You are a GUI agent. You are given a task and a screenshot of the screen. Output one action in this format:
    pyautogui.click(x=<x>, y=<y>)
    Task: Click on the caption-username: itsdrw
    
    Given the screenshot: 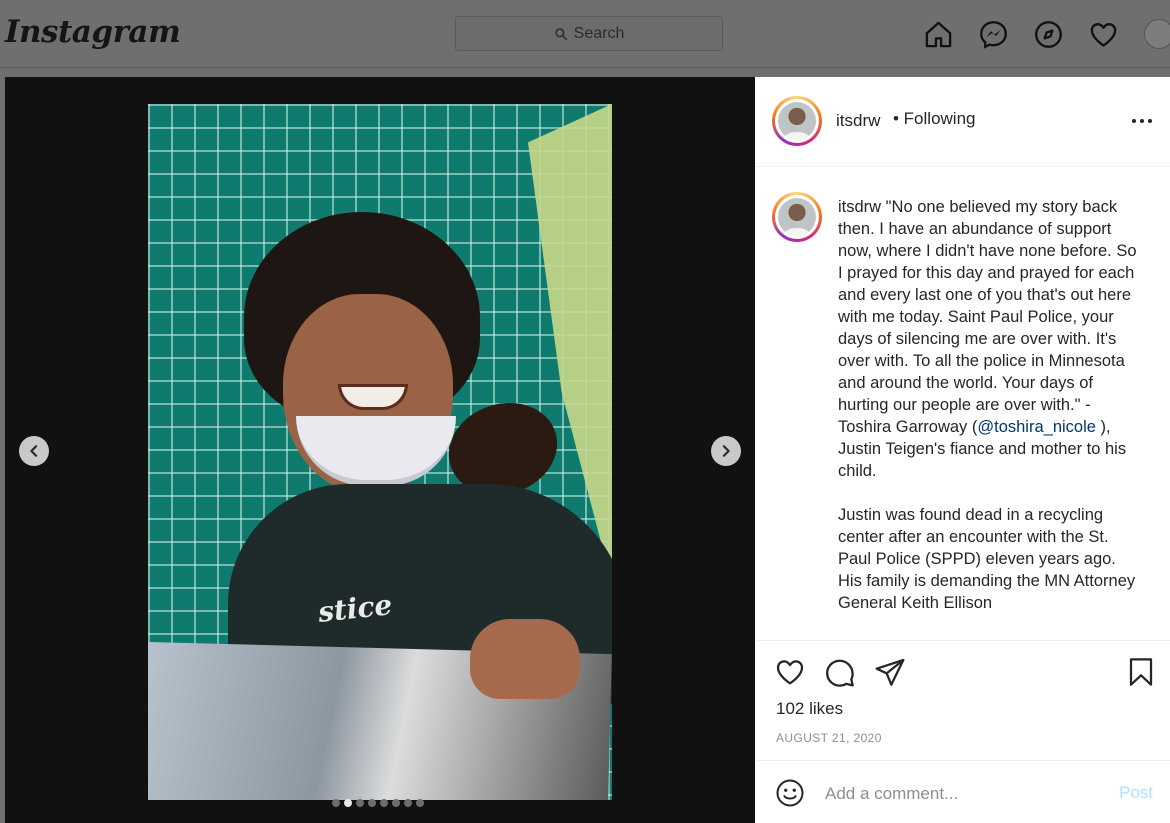 What is the action you would take?
    pyautogui.click(x=859, y=207)
    